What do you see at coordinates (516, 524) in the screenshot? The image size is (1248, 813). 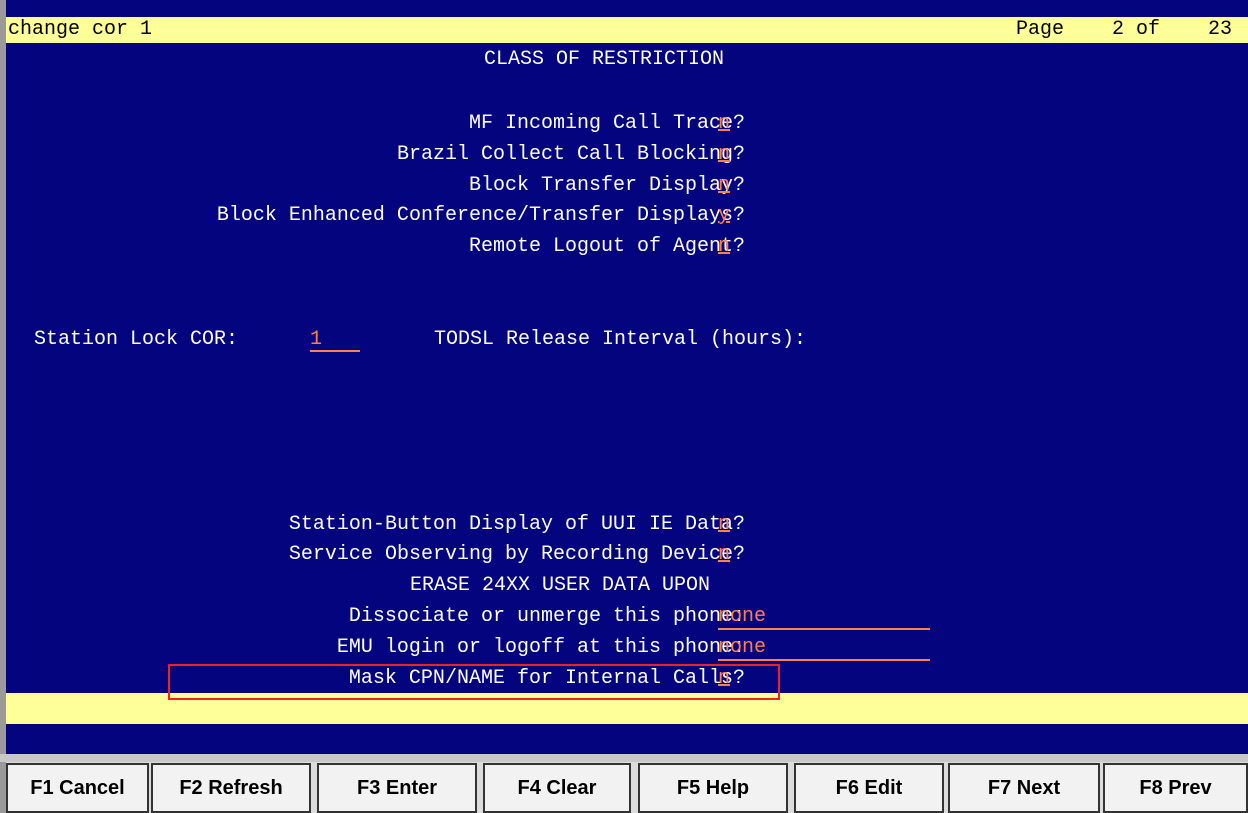 I see `station-button-display-uui-label: Station-Button Display of UUI IE Data?` at bounding box center [516, 524].